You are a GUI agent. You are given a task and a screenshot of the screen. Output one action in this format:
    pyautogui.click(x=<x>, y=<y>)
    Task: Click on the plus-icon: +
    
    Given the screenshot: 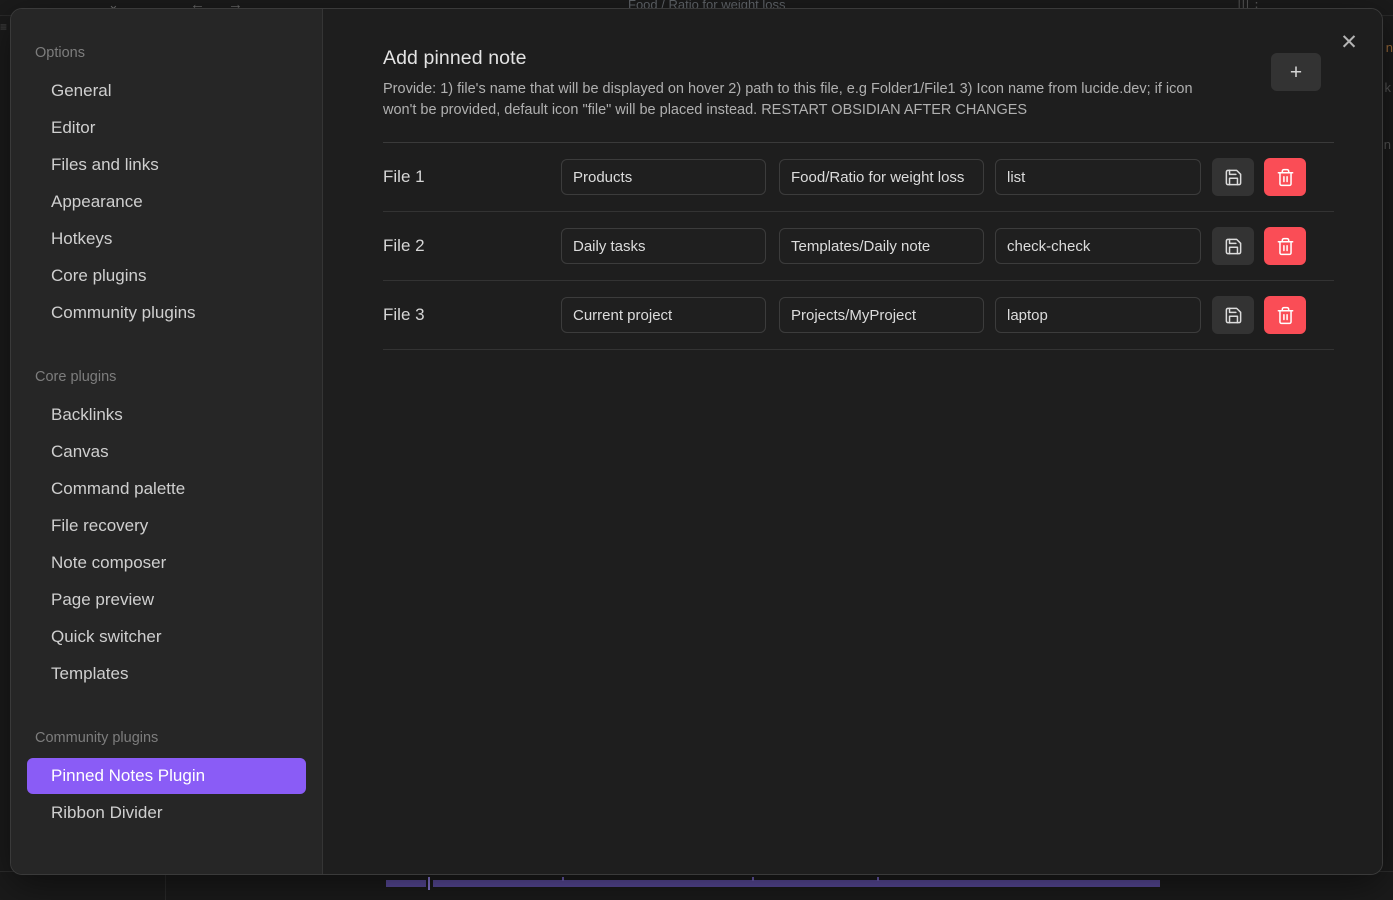 What is the action you would take?
    pyautogui.click(x=1296, y=72)
    